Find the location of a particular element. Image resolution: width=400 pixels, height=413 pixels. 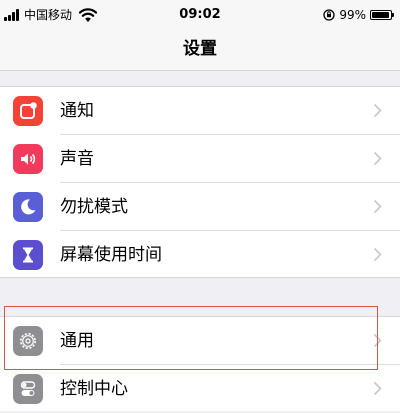

screen-time-icon is located at coordinates (28, 255).